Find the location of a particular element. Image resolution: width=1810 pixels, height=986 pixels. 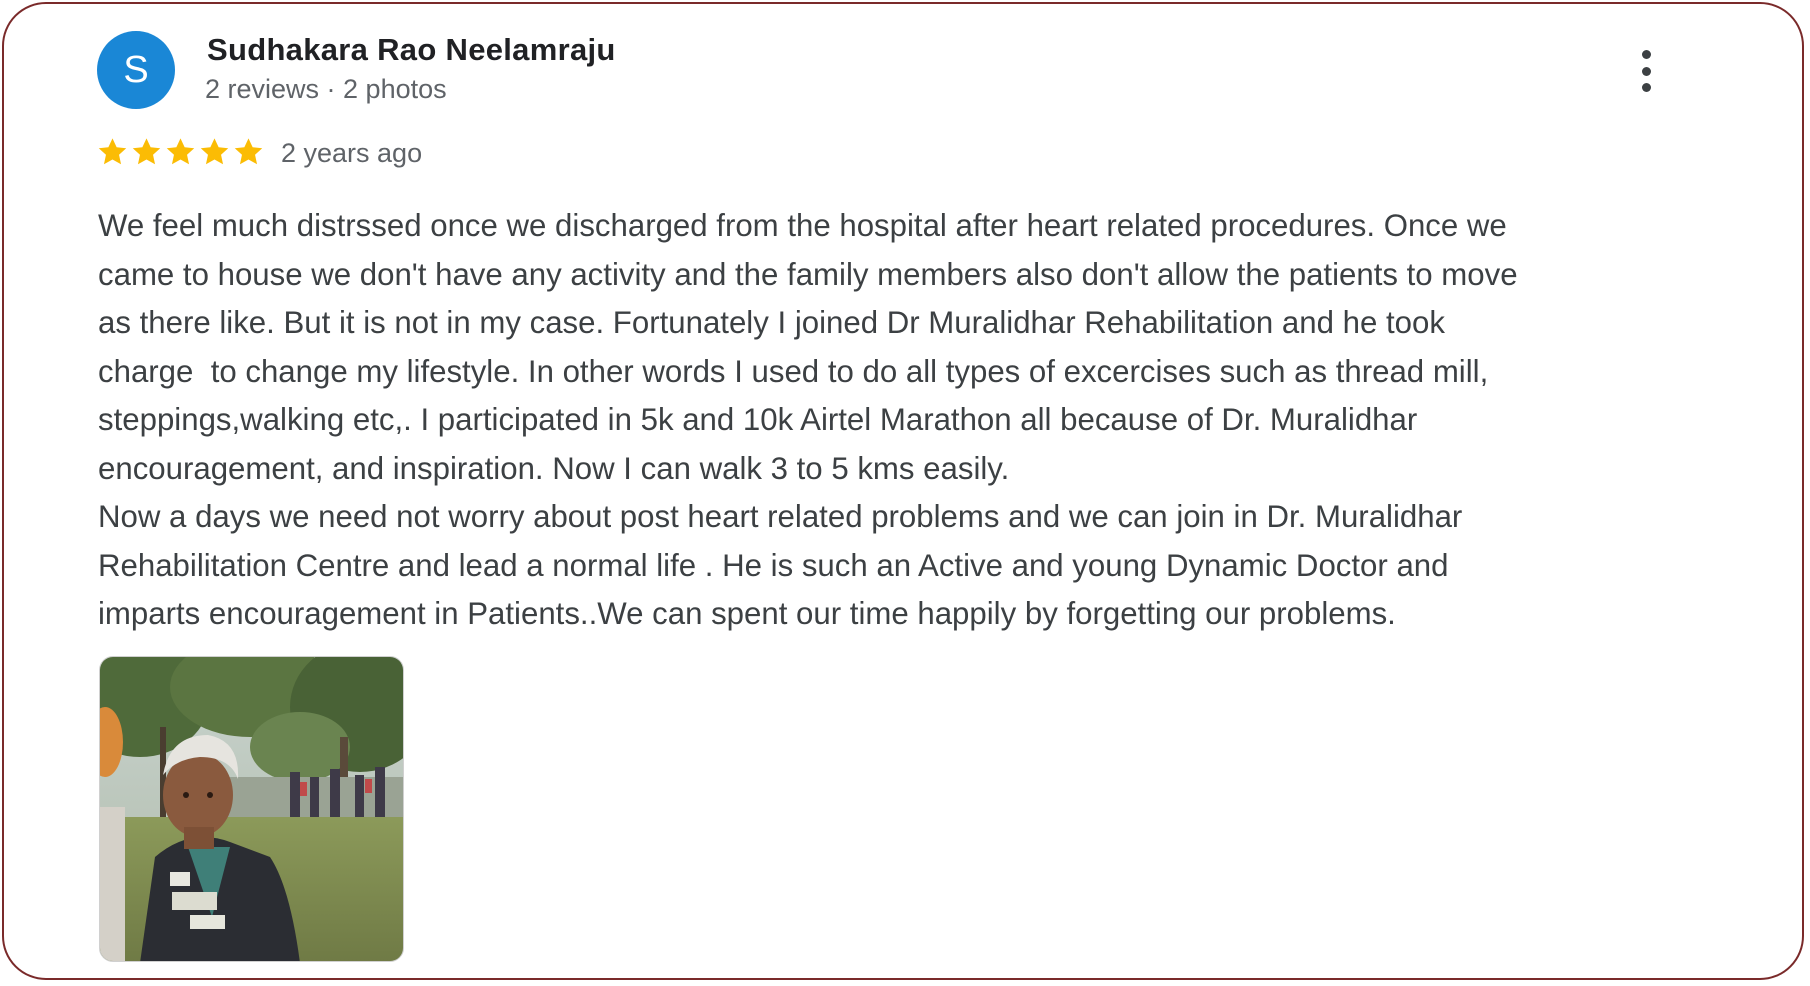

author-meta: 2 reviews · 2 photos is located at coordinates (326, 89).